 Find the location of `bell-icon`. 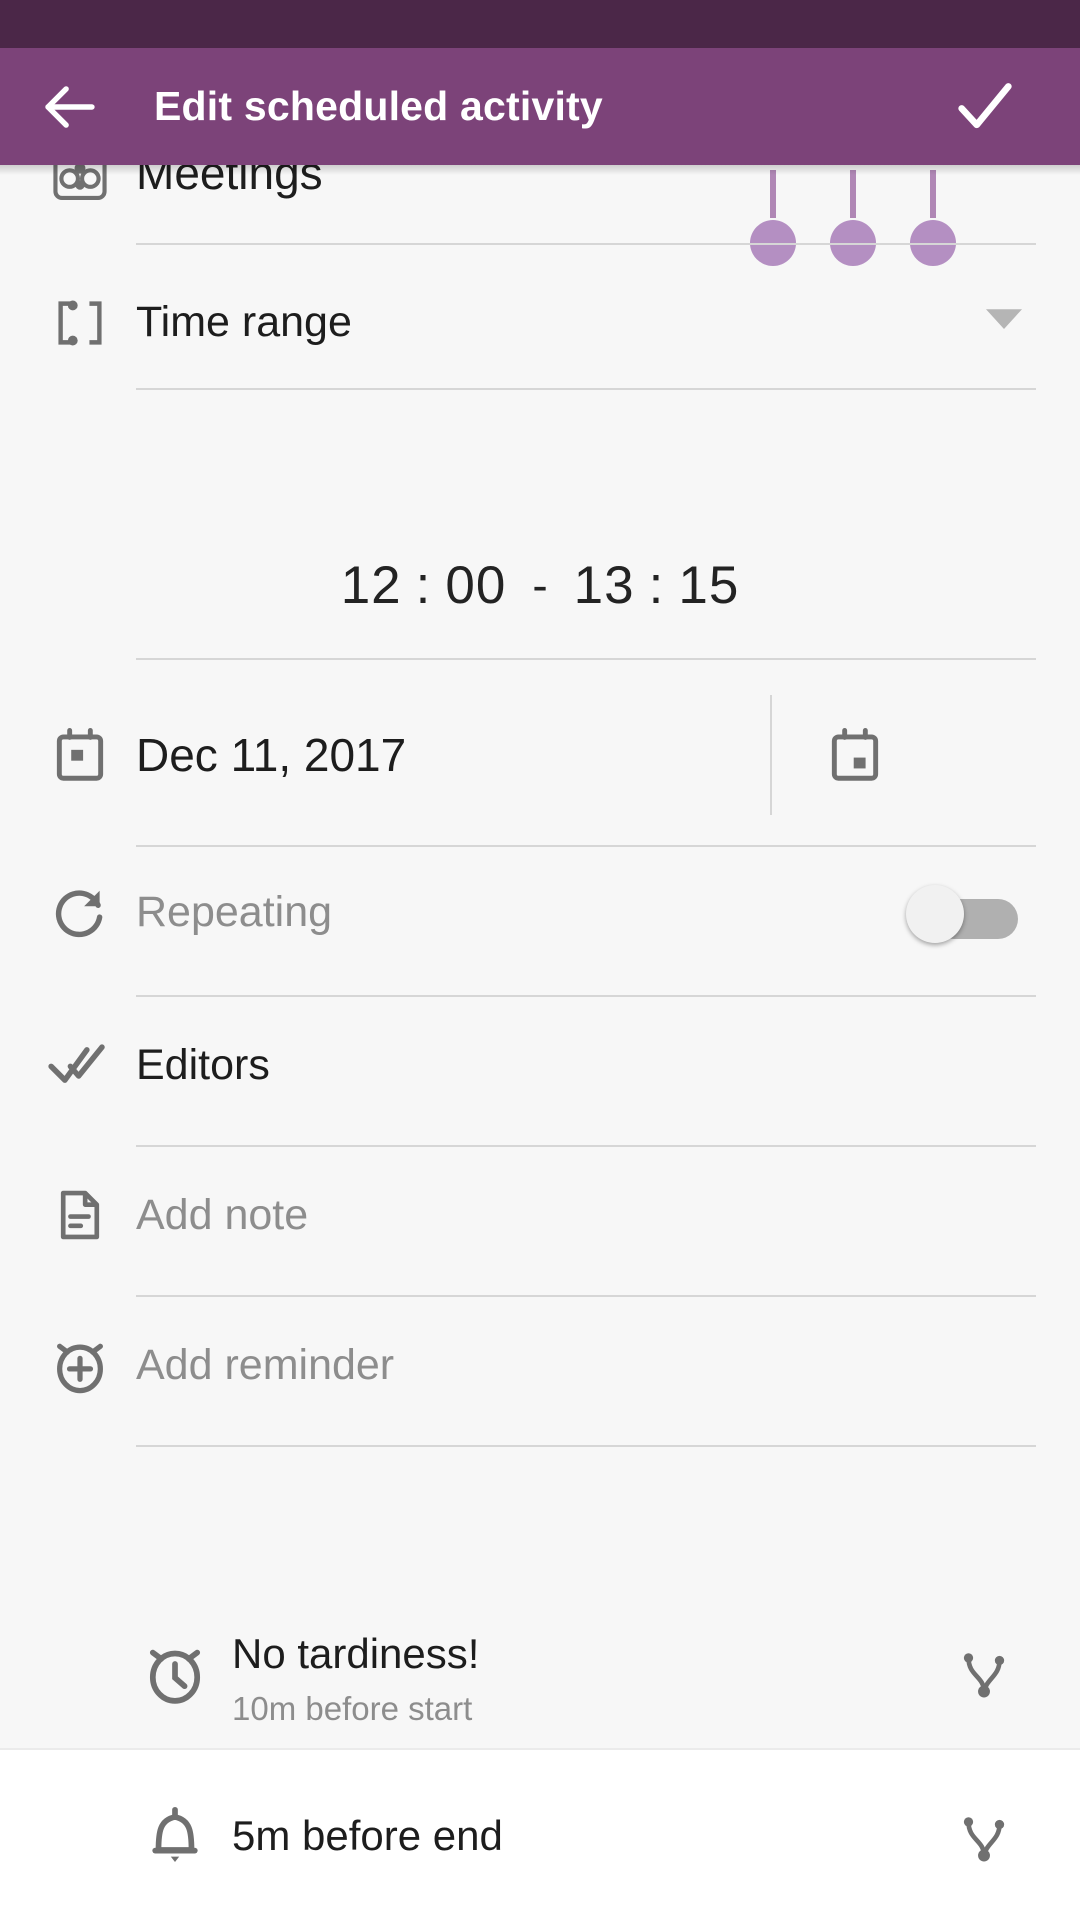

bell-icon is located at coordinates (175, 1835).